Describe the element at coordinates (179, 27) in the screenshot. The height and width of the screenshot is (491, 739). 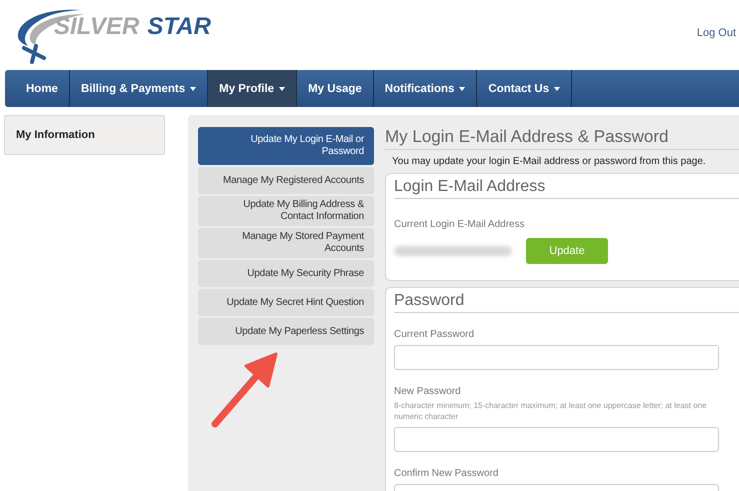
I see `logo-text: STAR` at that location.